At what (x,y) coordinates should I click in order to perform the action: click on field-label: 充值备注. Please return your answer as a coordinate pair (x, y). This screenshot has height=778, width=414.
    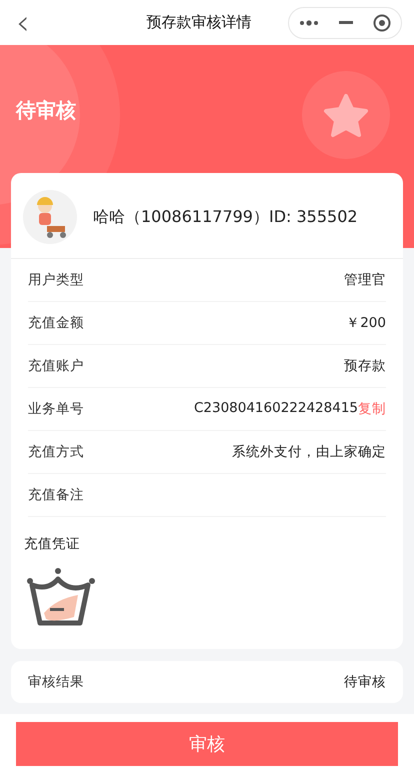
    Looking at the image, I should click on (56, 495).